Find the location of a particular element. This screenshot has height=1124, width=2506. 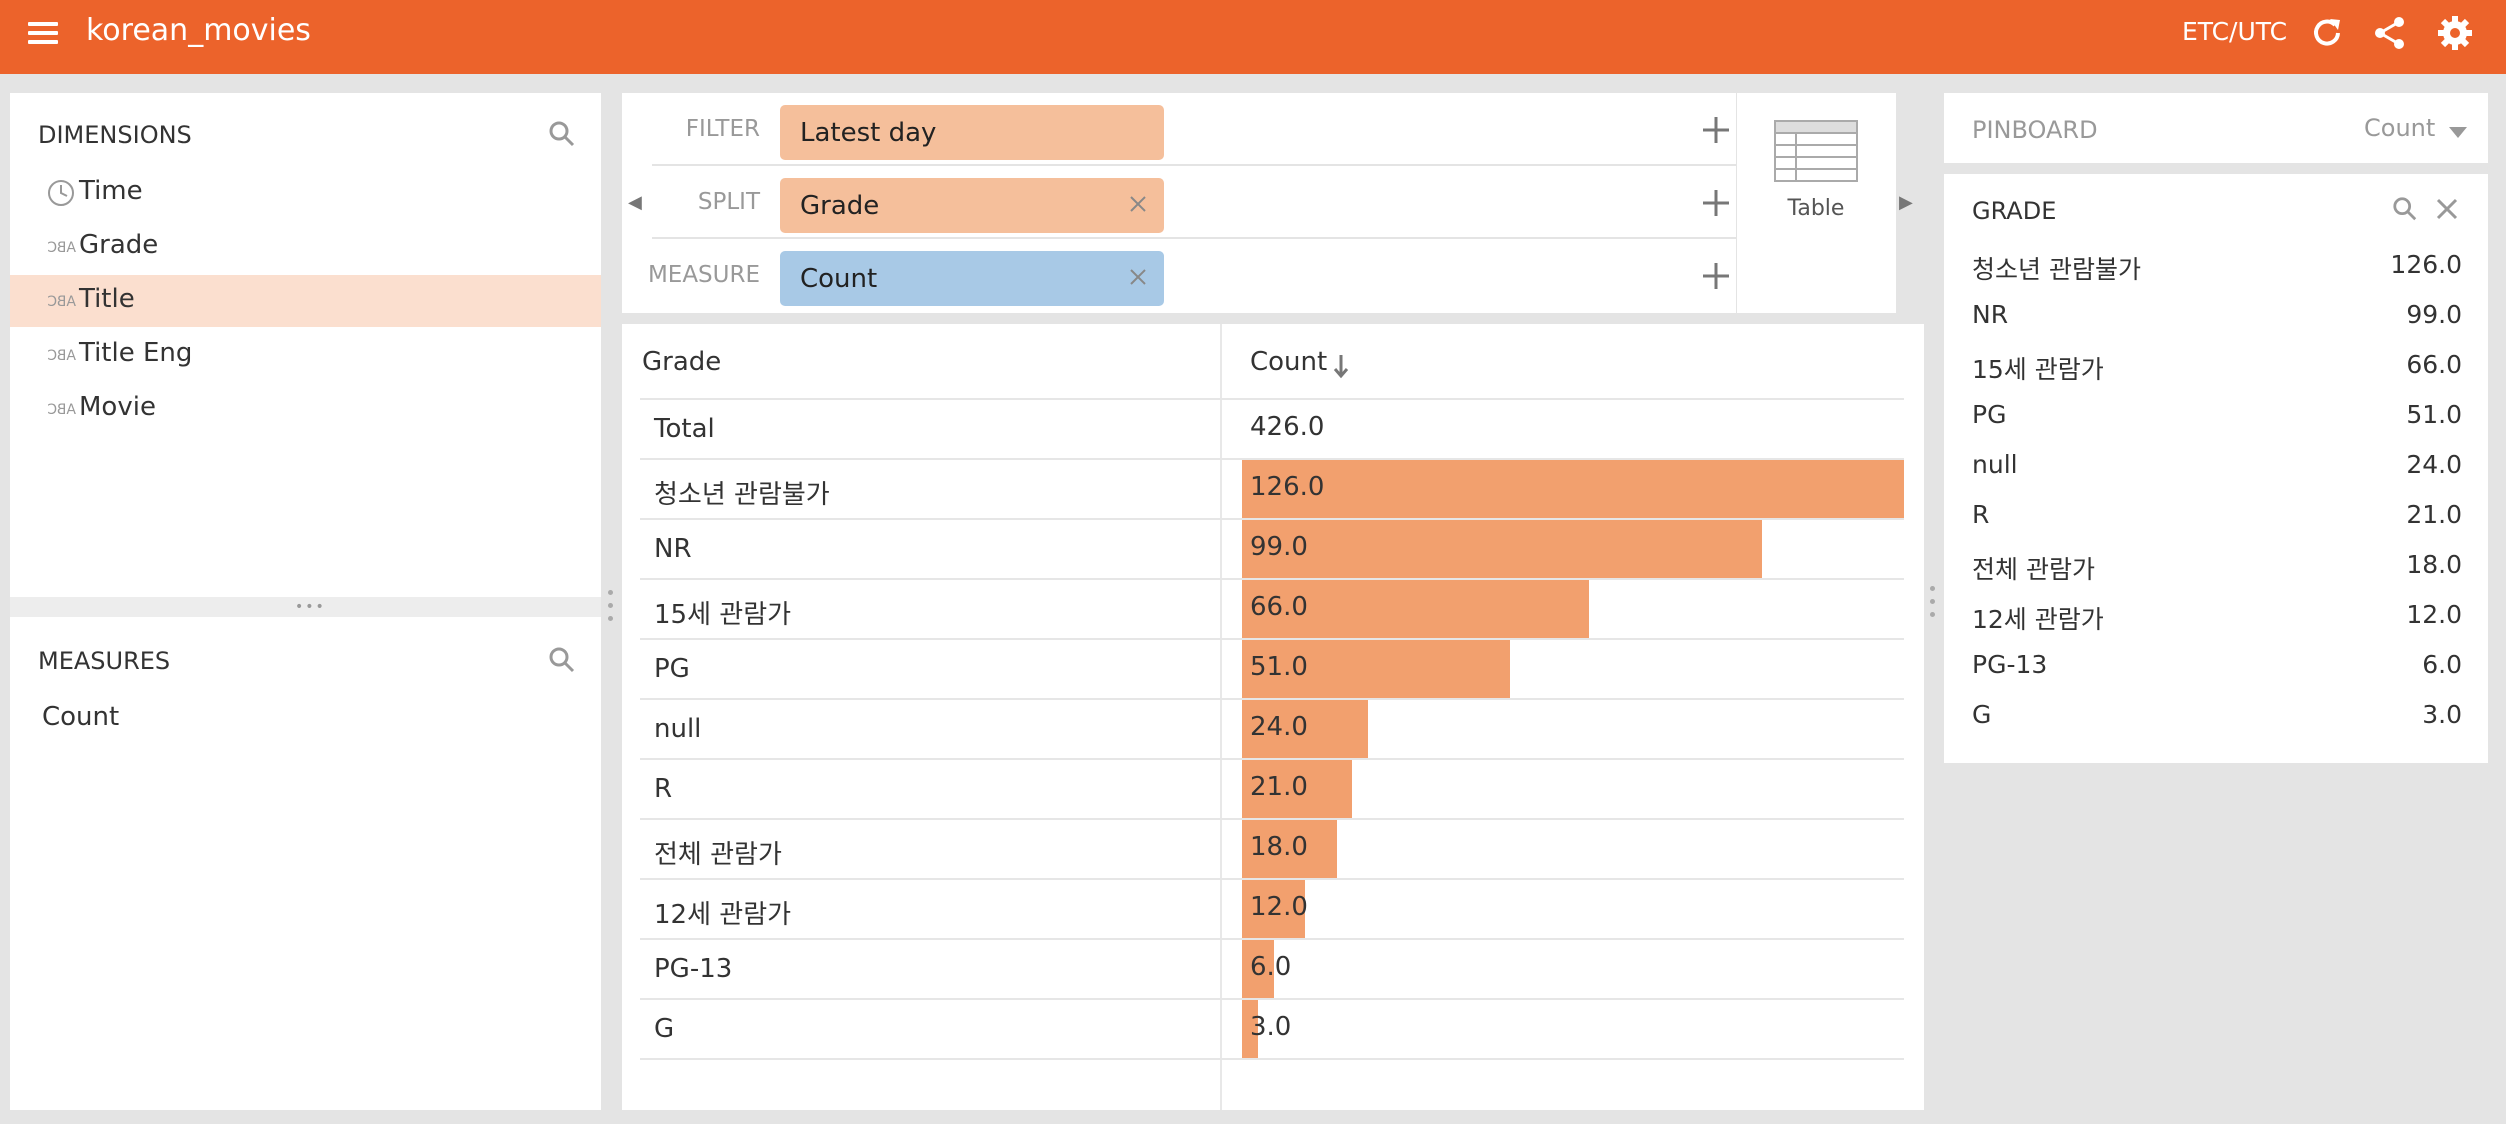

pinboard-item-value: 99.0 is located at coordinates (2434, 314).